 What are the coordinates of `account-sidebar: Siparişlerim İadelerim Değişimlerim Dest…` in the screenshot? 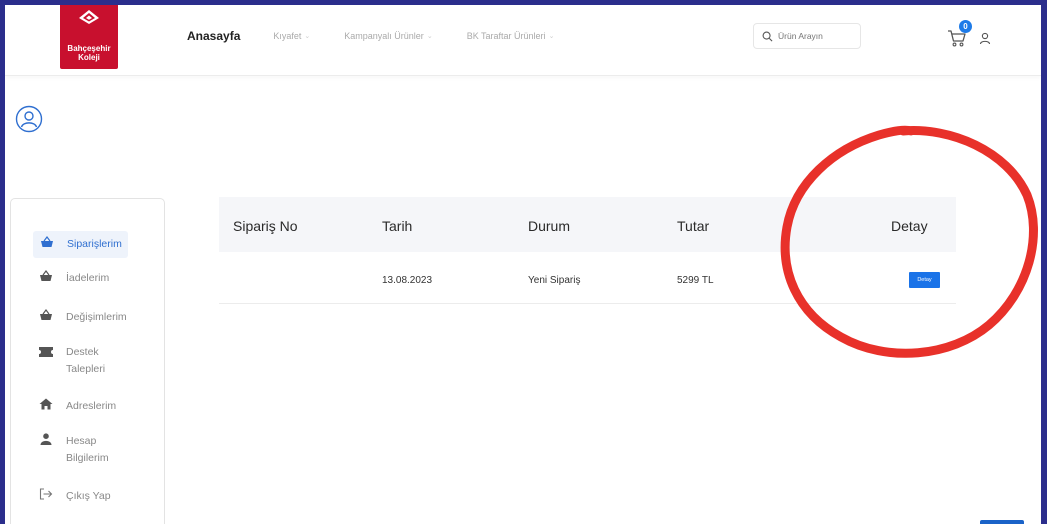 It's located at (87, 361).